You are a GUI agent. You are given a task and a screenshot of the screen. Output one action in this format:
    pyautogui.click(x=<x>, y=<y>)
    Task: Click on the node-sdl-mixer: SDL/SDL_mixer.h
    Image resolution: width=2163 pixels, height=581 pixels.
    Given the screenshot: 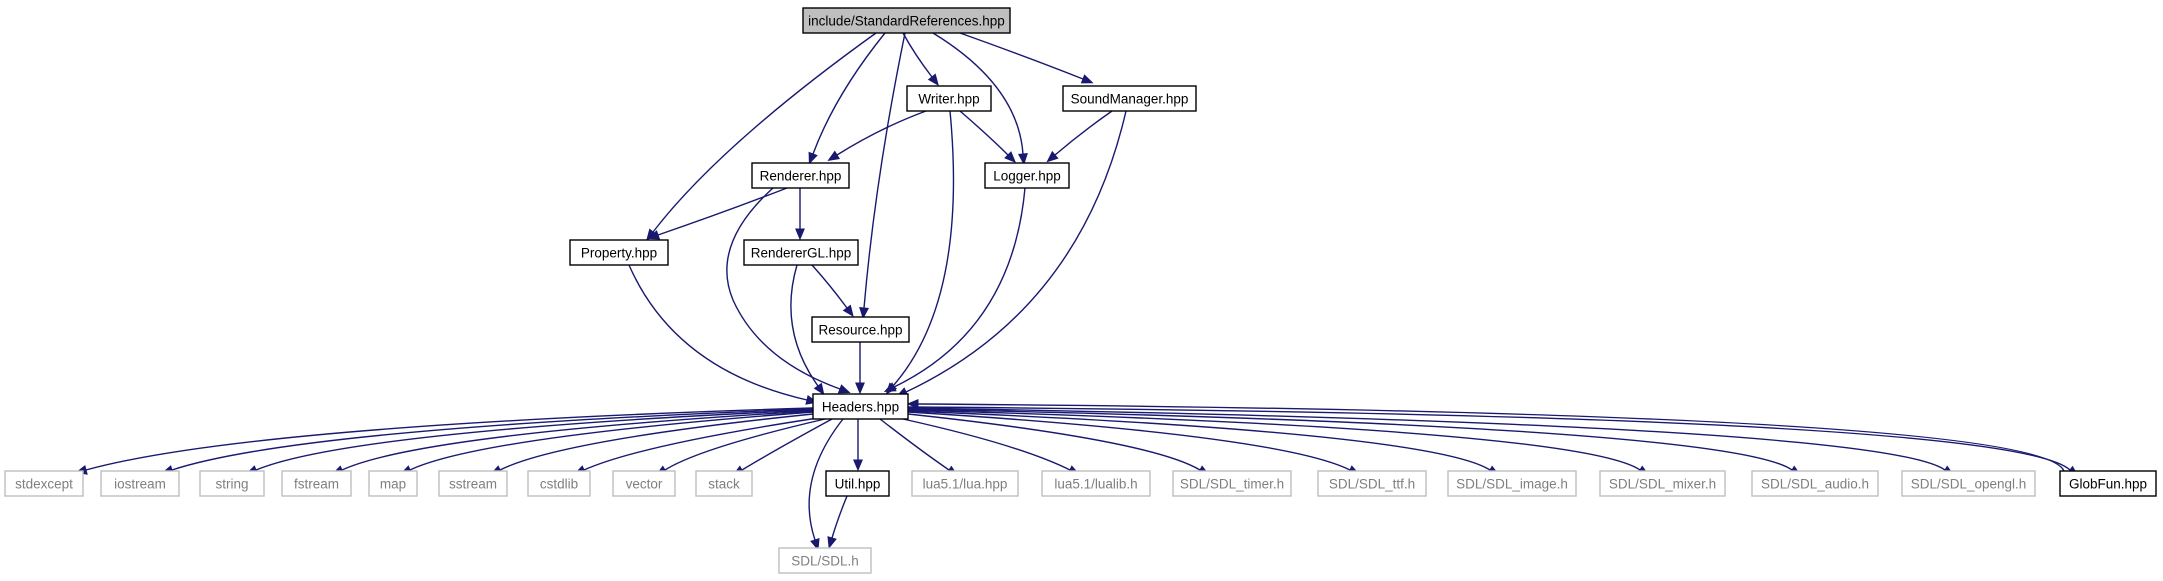 What is the action you would take?
    pyautogui.click(x=1662, y=483)
    